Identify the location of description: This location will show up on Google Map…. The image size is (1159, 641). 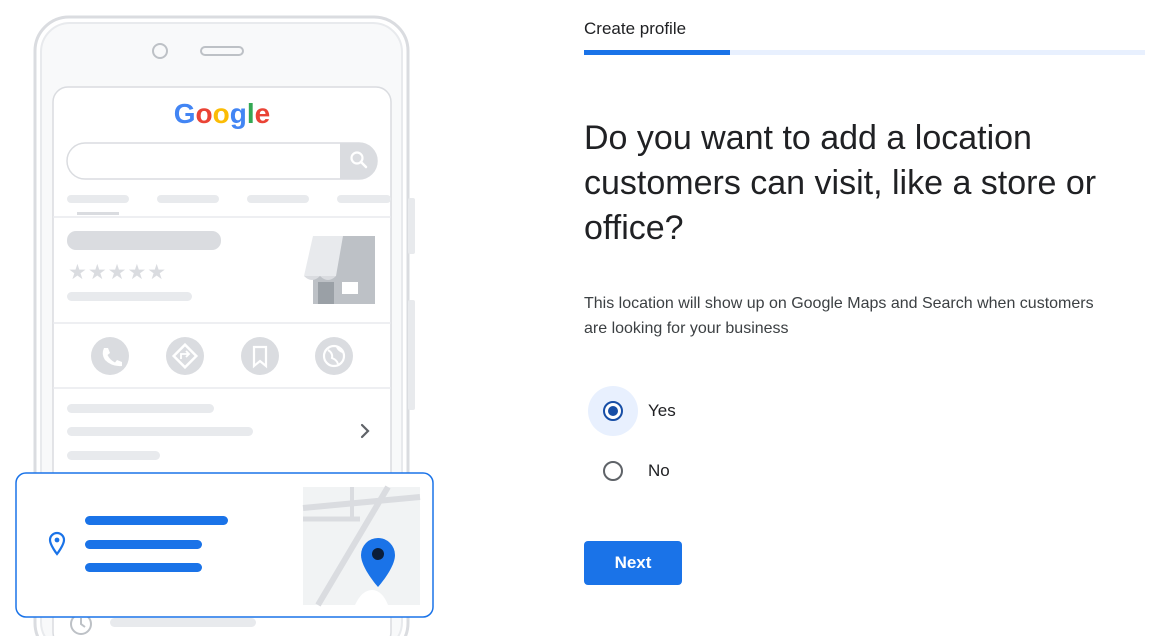
(839, 316).